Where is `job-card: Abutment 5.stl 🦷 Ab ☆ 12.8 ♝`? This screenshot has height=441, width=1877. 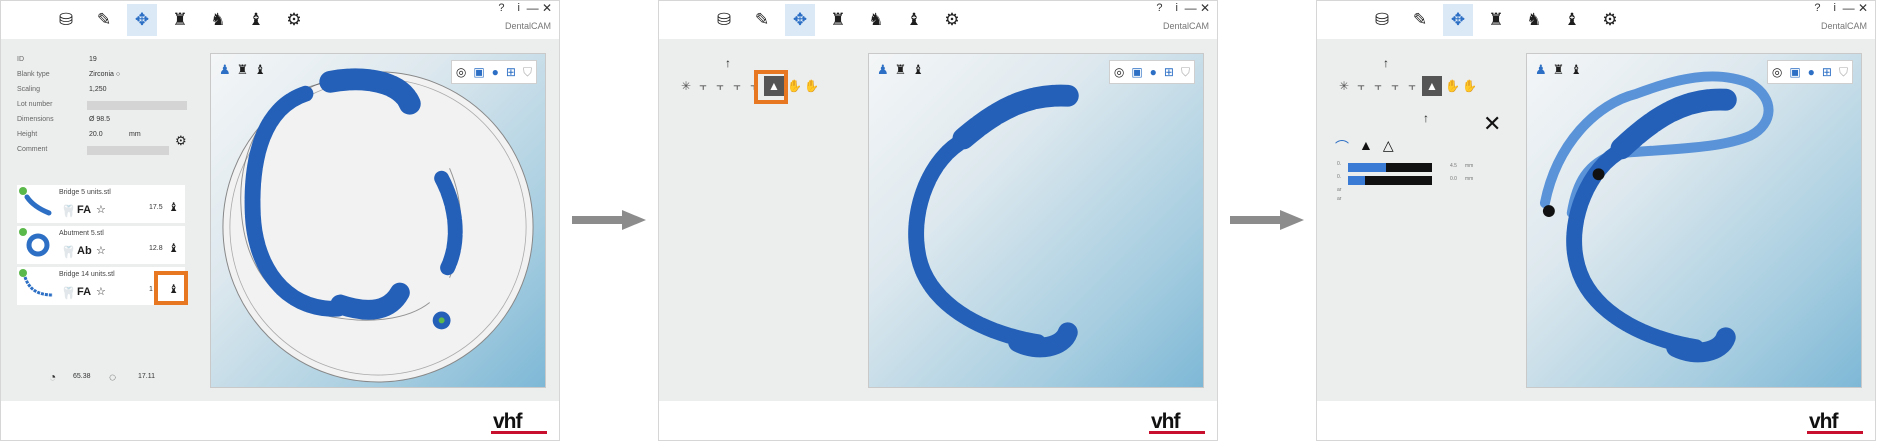
job-card: Abutment 5.stl 🦷 Ab ☆ 12.8 ♝ is located at coordinates (101, 245).